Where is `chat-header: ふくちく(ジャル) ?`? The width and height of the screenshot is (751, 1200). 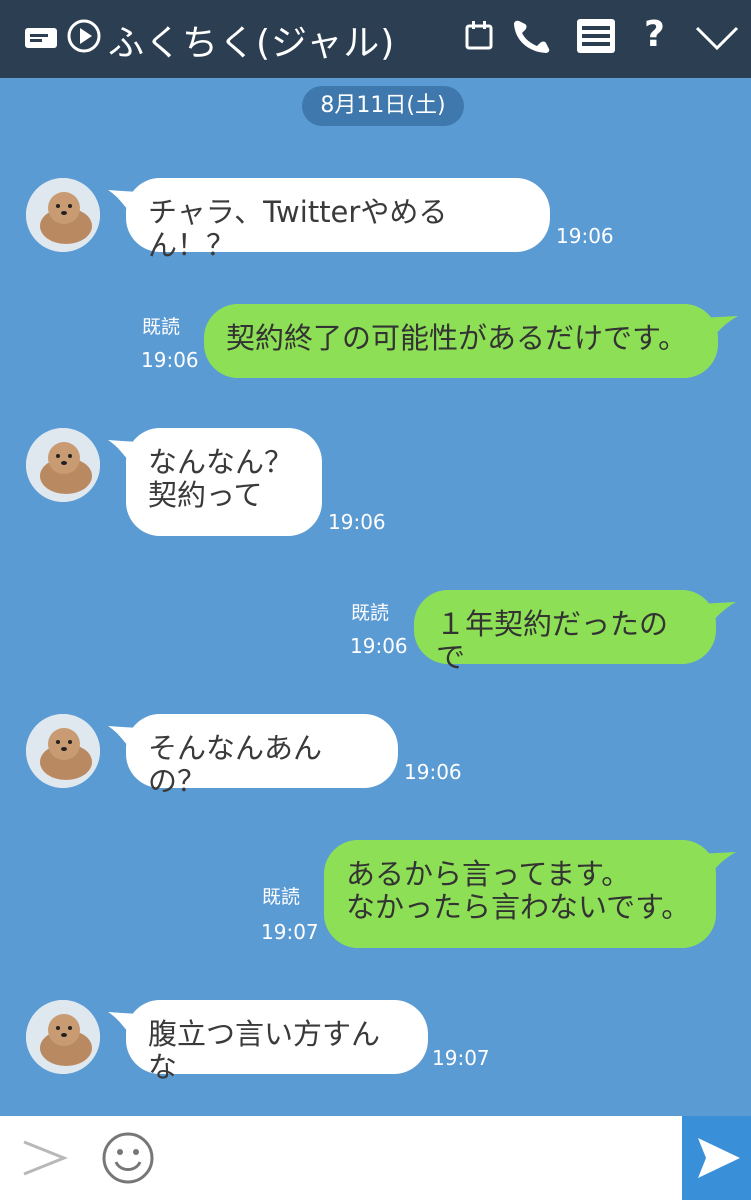
chat-header: ふくちく(ジャル) ? is located at coordinates (375, 39).